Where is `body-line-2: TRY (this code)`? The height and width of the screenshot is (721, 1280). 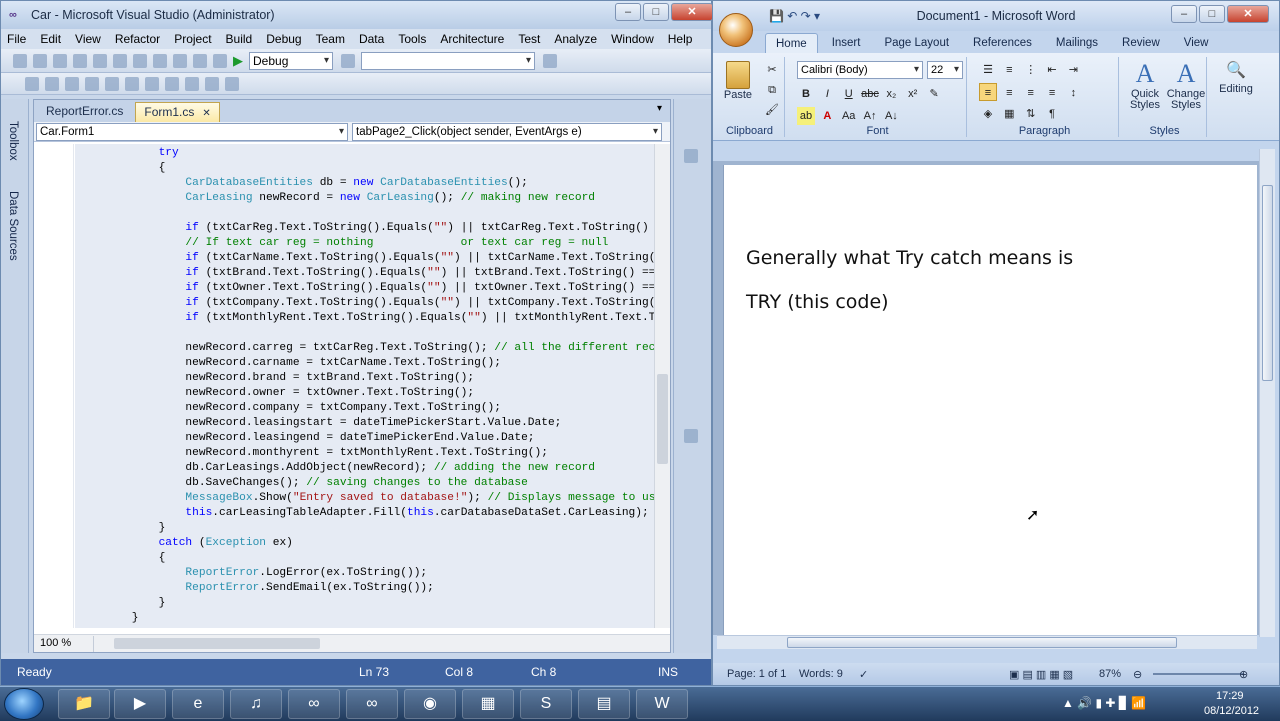
body-line-2: TRY (this code) is located at coordinates (817, 302).